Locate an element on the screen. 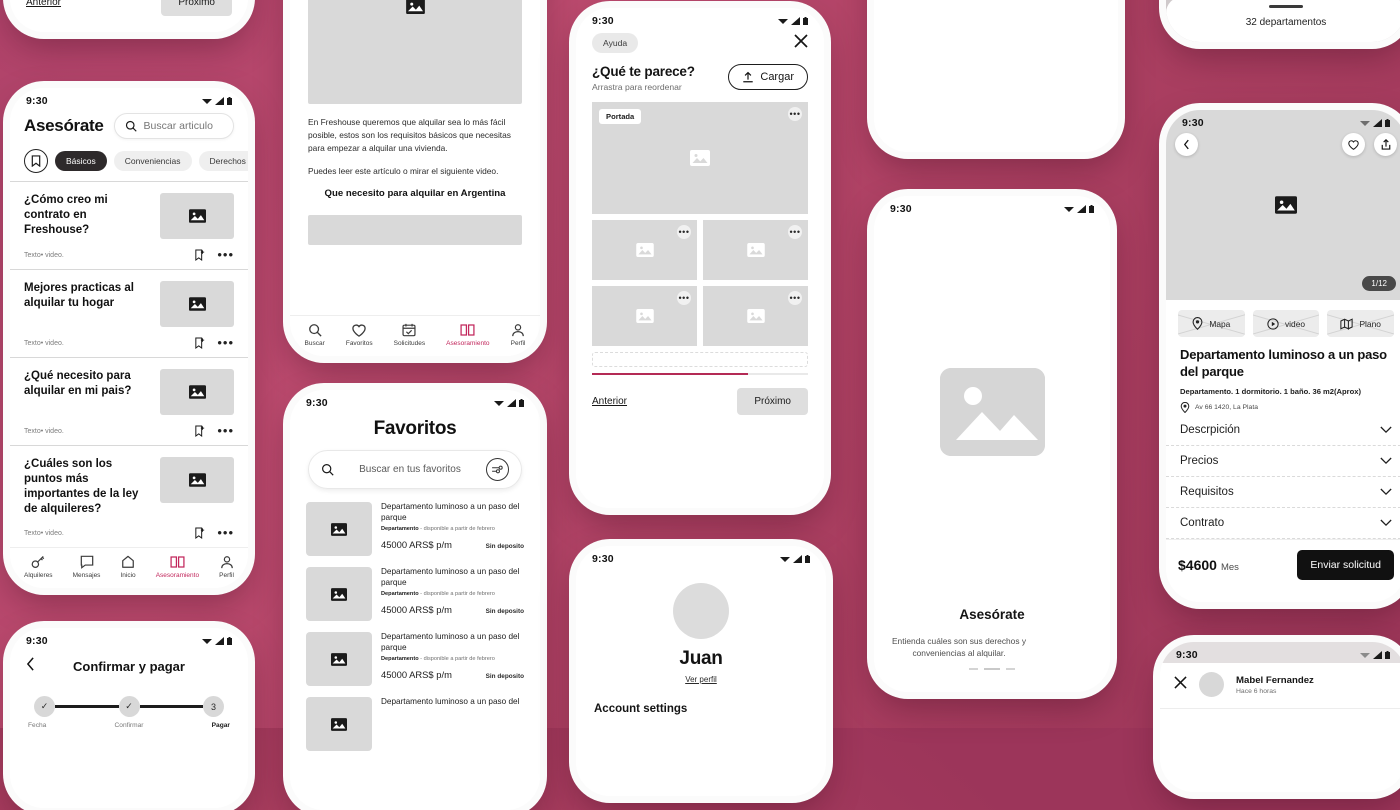 This screenshot has width=1400, height=810. tab-alquileres: Alquileres is located at coordinates (38, 567).